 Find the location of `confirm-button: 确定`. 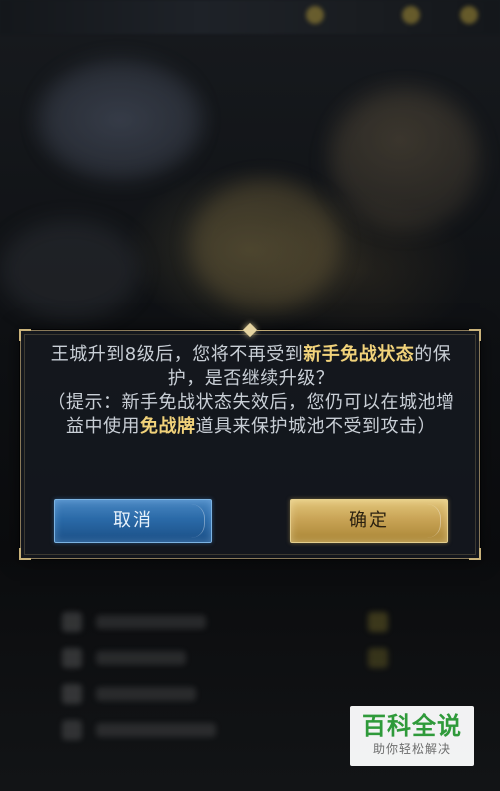

confirm-button: 确定 is located at coordinates (369, 521).